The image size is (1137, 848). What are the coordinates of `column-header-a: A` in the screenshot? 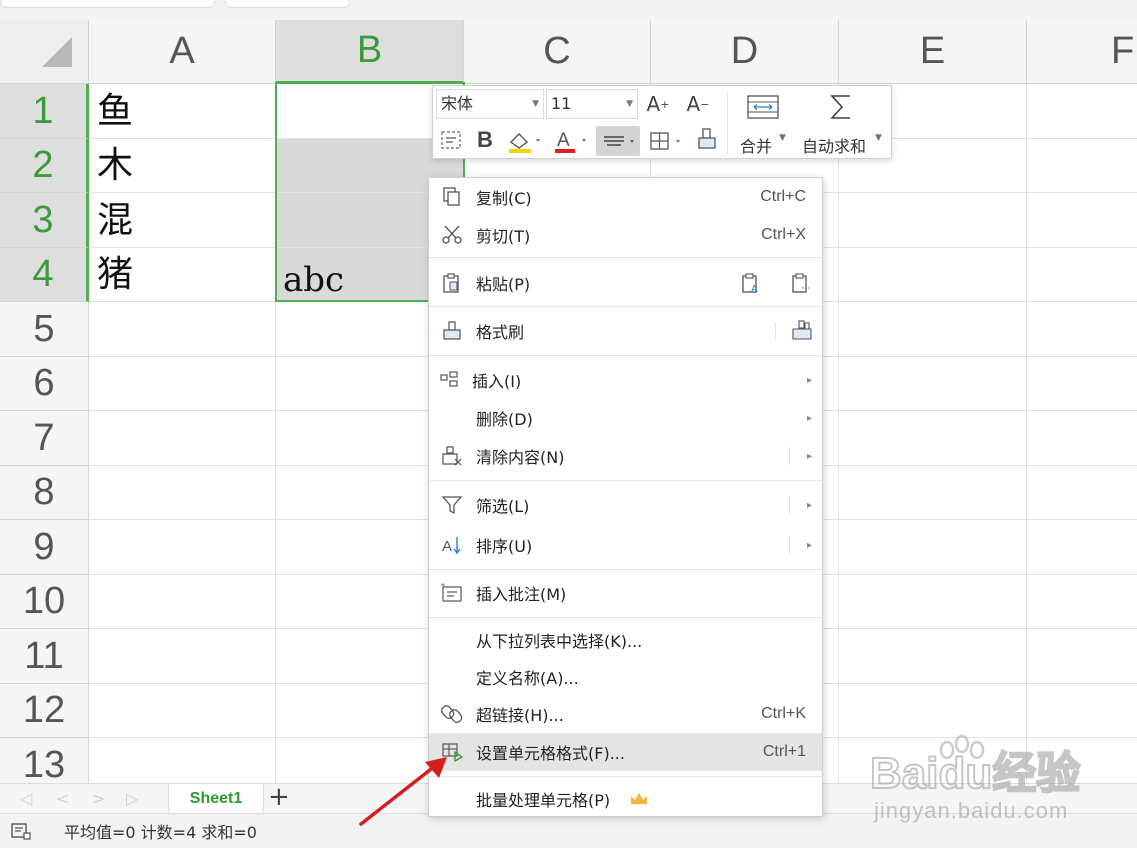 It's located at (182, 52).